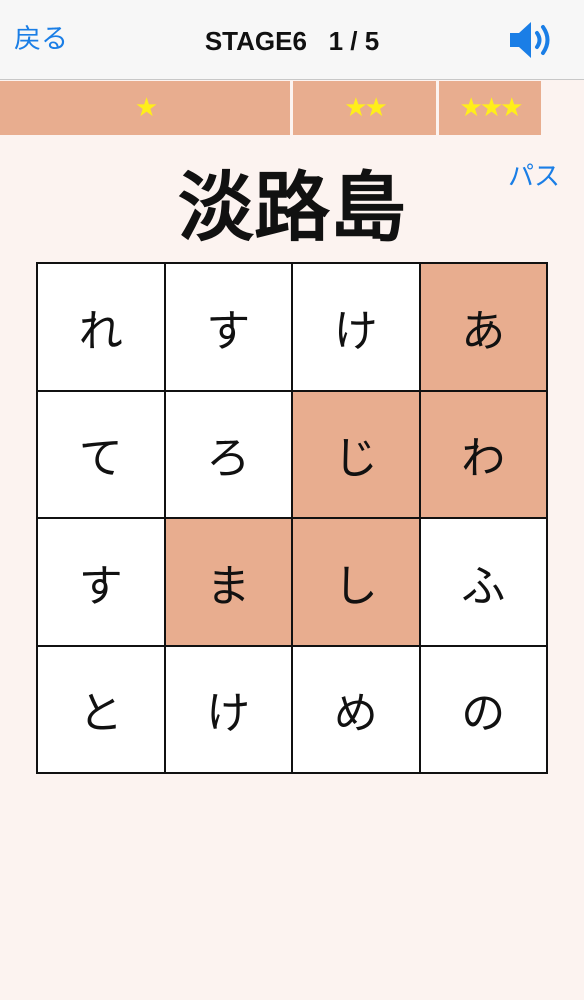  Describe the element at coordinates (101, 327) in the screenshot. I see `grid-cell: れ` at that location.